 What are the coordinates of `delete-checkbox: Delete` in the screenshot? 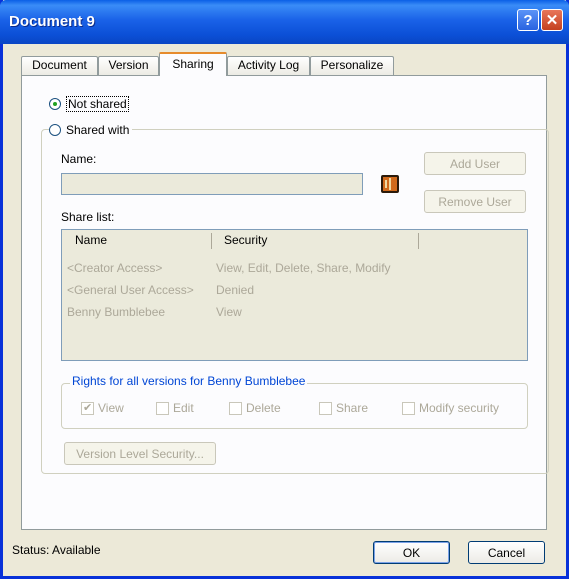 It's located at (255, 408).